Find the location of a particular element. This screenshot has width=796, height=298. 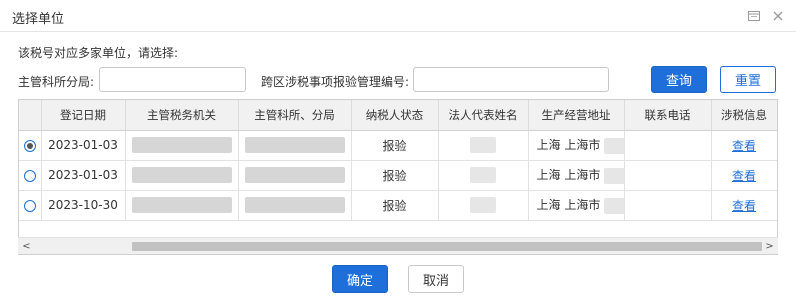

header-reg-date: 登记日期 is located at coordinates (83, 115).